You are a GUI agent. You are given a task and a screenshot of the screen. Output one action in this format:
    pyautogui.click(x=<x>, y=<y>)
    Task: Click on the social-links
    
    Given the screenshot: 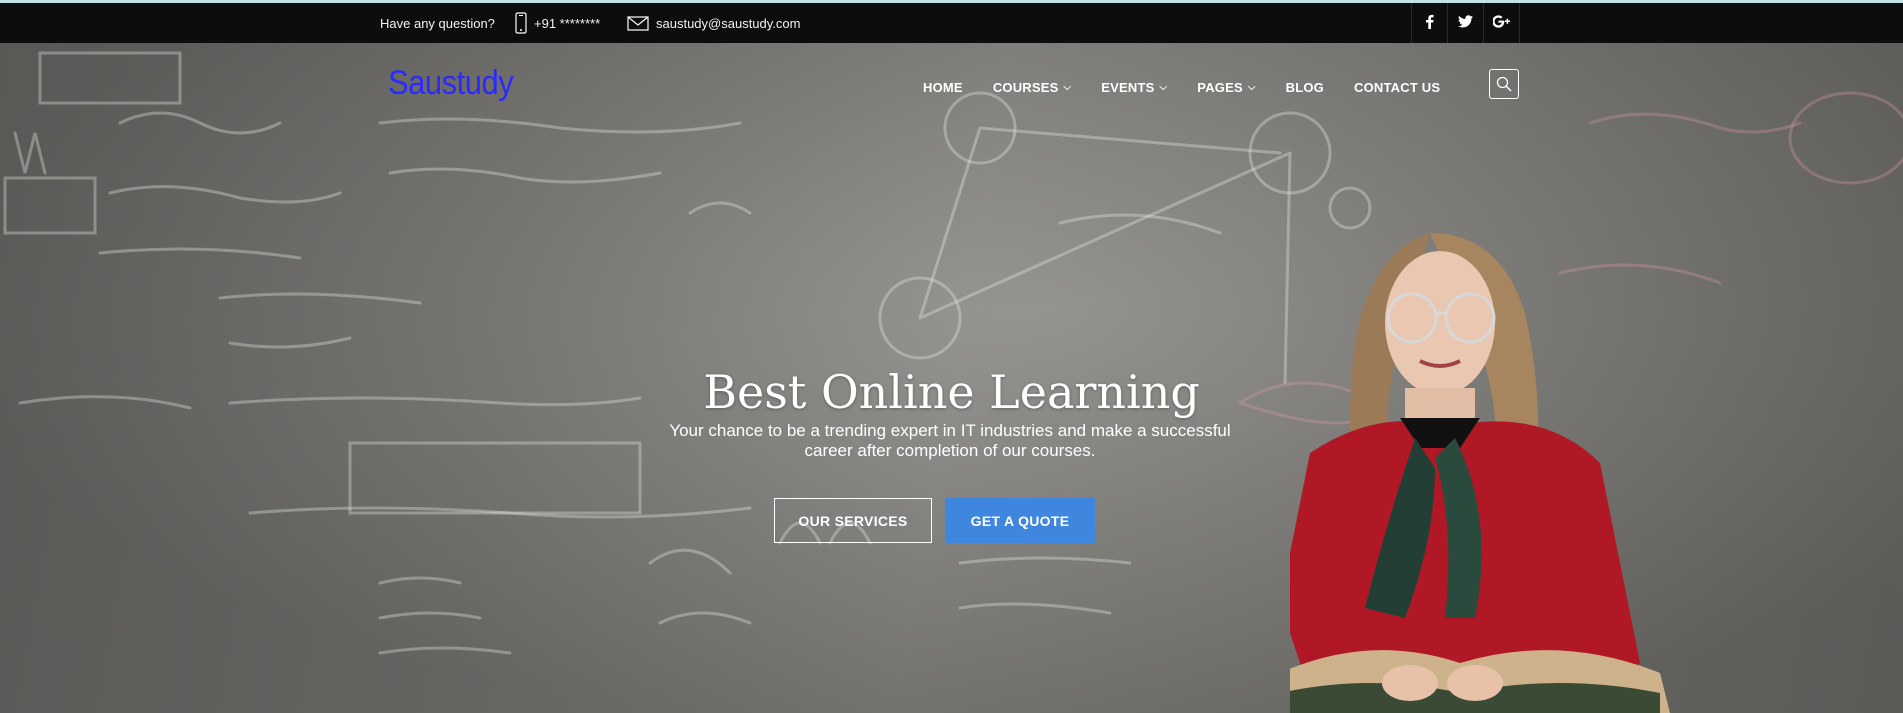 What is the action you would take?
    pyautogui.click(x=1465, y=23)
    